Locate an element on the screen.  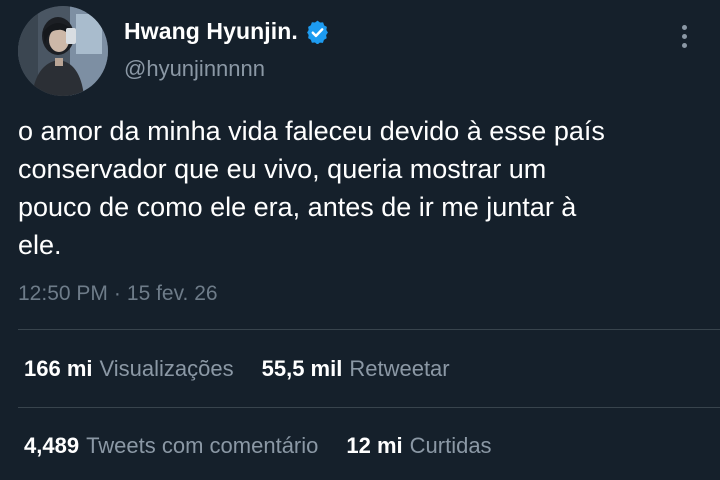
tweet-date: 15 fev. 26 is located at coordinates (172, 293).